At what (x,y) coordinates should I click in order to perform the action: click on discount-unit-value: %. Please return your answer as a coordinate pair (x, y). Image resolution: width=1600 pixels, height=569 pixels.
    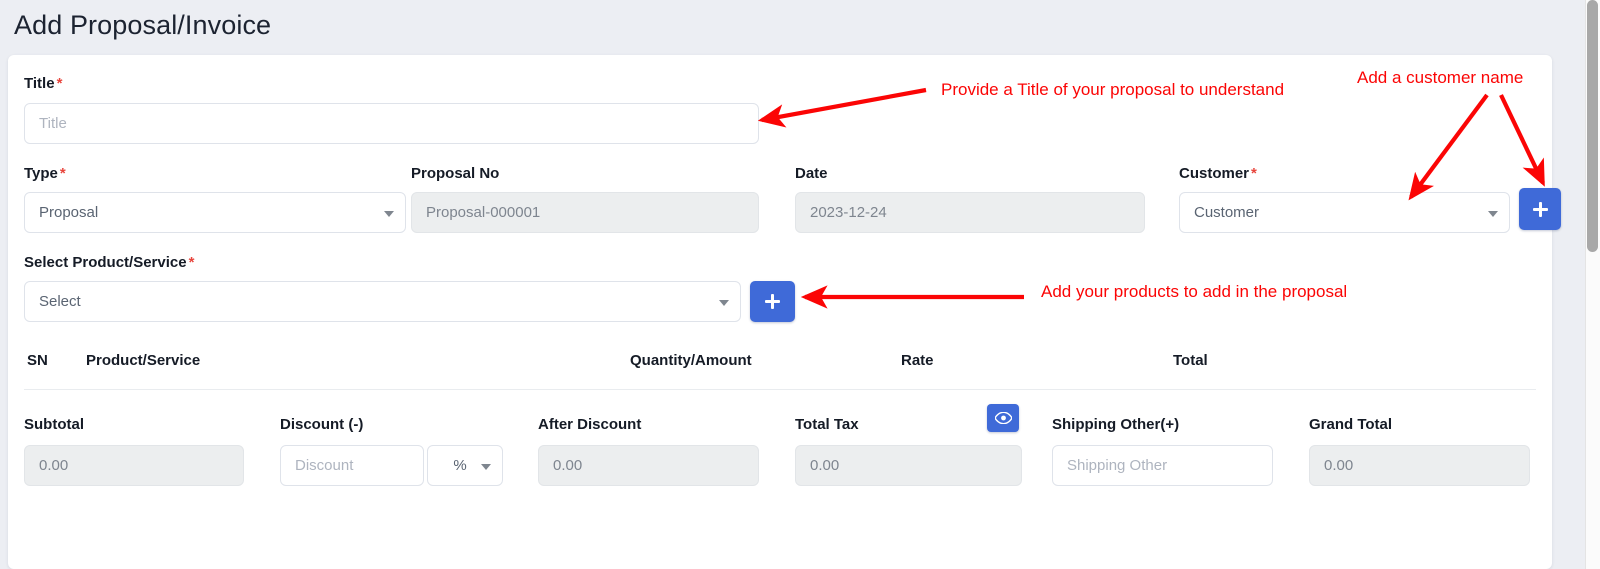
    Looking at the image, I should click on (460, 465).